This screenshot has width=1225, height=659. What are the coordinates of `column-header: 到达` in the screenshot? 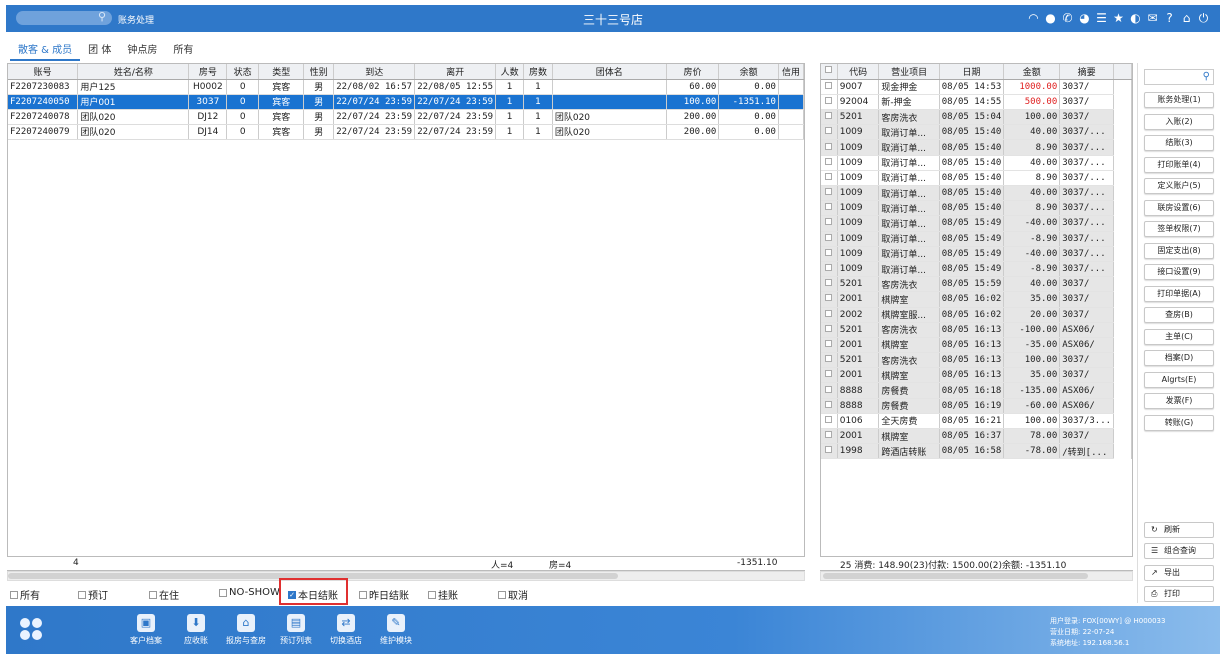 It's located at (374, 72).